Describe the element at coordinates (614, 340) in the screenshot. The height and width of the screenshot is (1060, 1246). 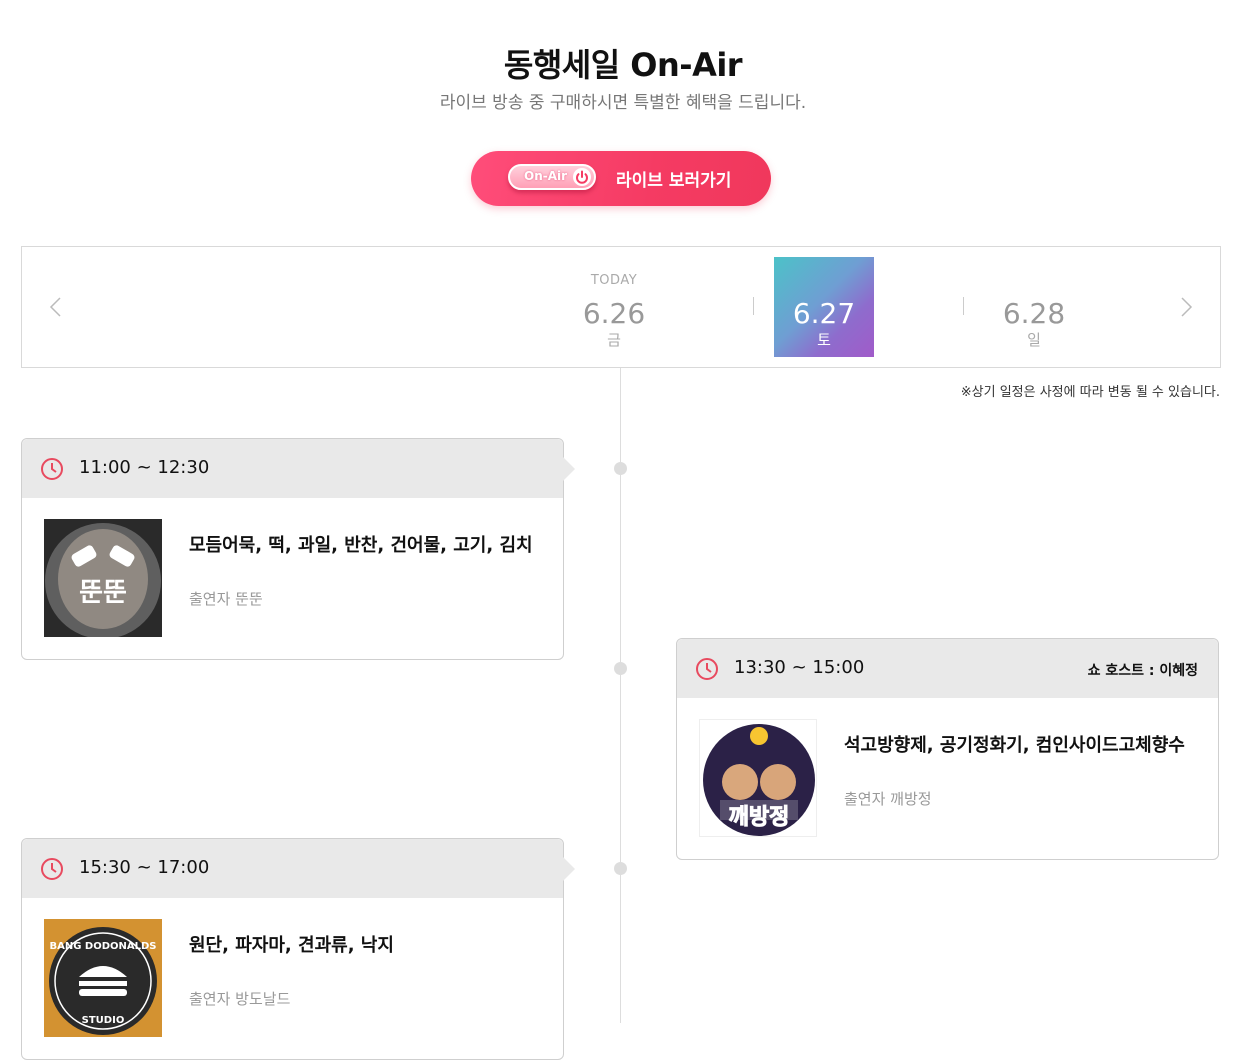
I see `day-of-week: 금` at that location.